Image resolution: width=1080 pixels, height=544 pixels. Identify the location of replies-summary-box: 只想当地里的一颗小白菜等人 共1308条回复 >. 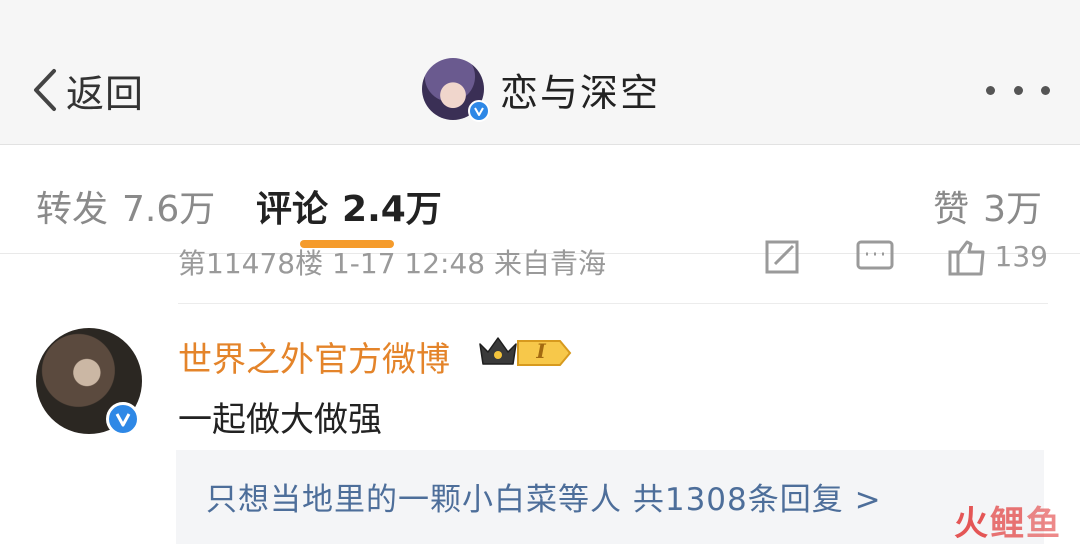
(610, 497).